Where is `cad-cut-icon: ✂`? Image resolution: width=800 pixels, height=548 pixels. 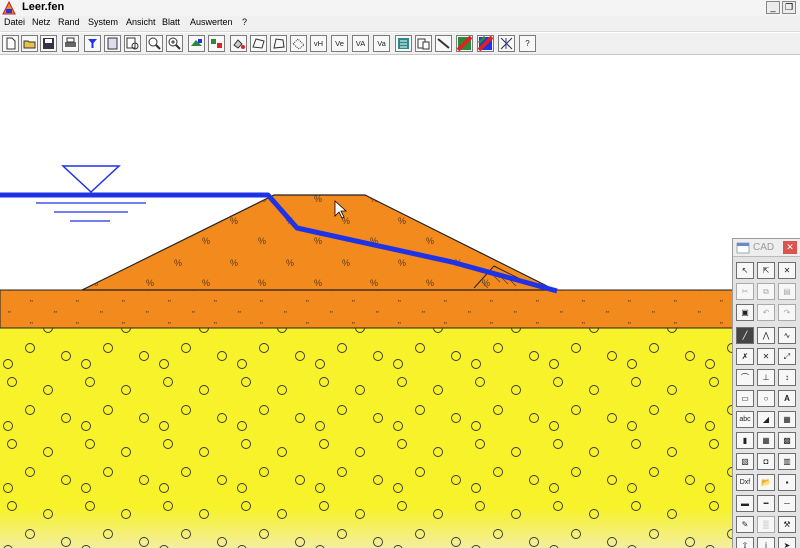
cad-cut-icon: ✂ is located at coordinates (745, 291).